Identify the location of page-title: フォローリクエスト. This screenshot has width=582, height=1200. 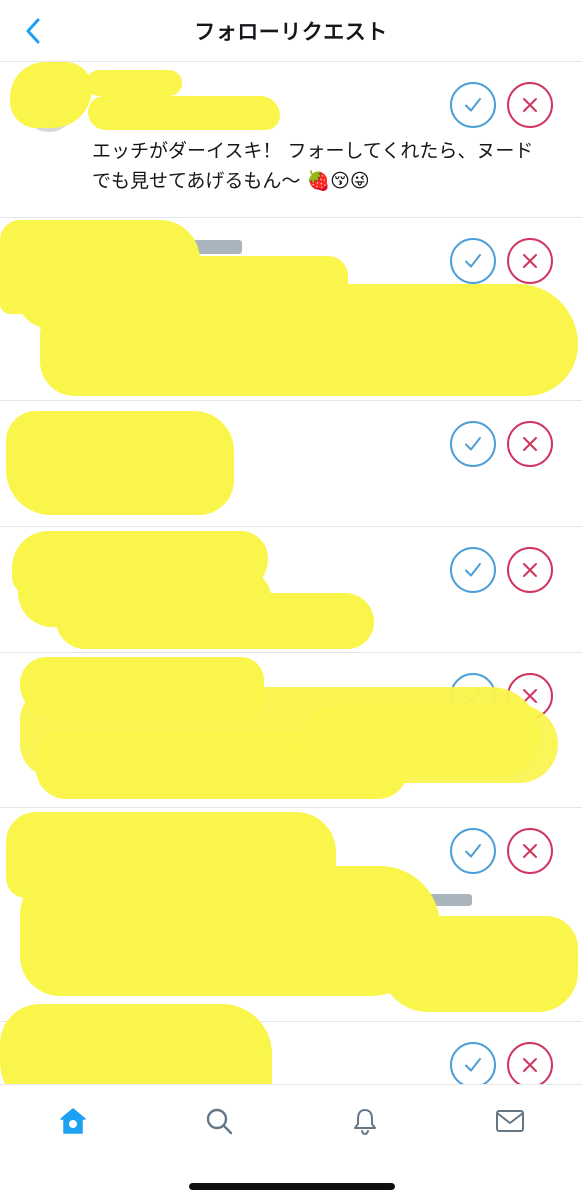
(291, 32).